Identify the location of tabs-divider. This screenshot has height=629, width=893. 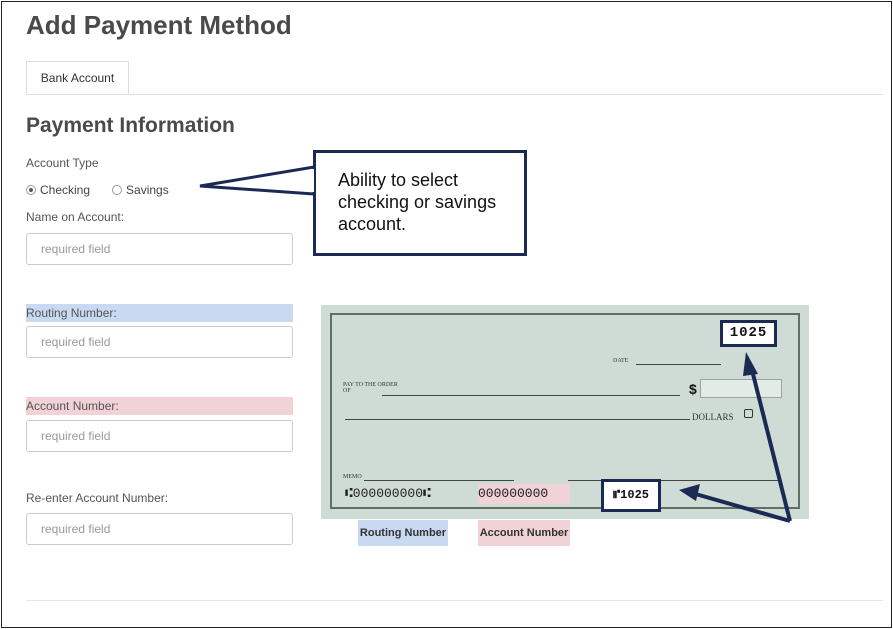
(454, 94).